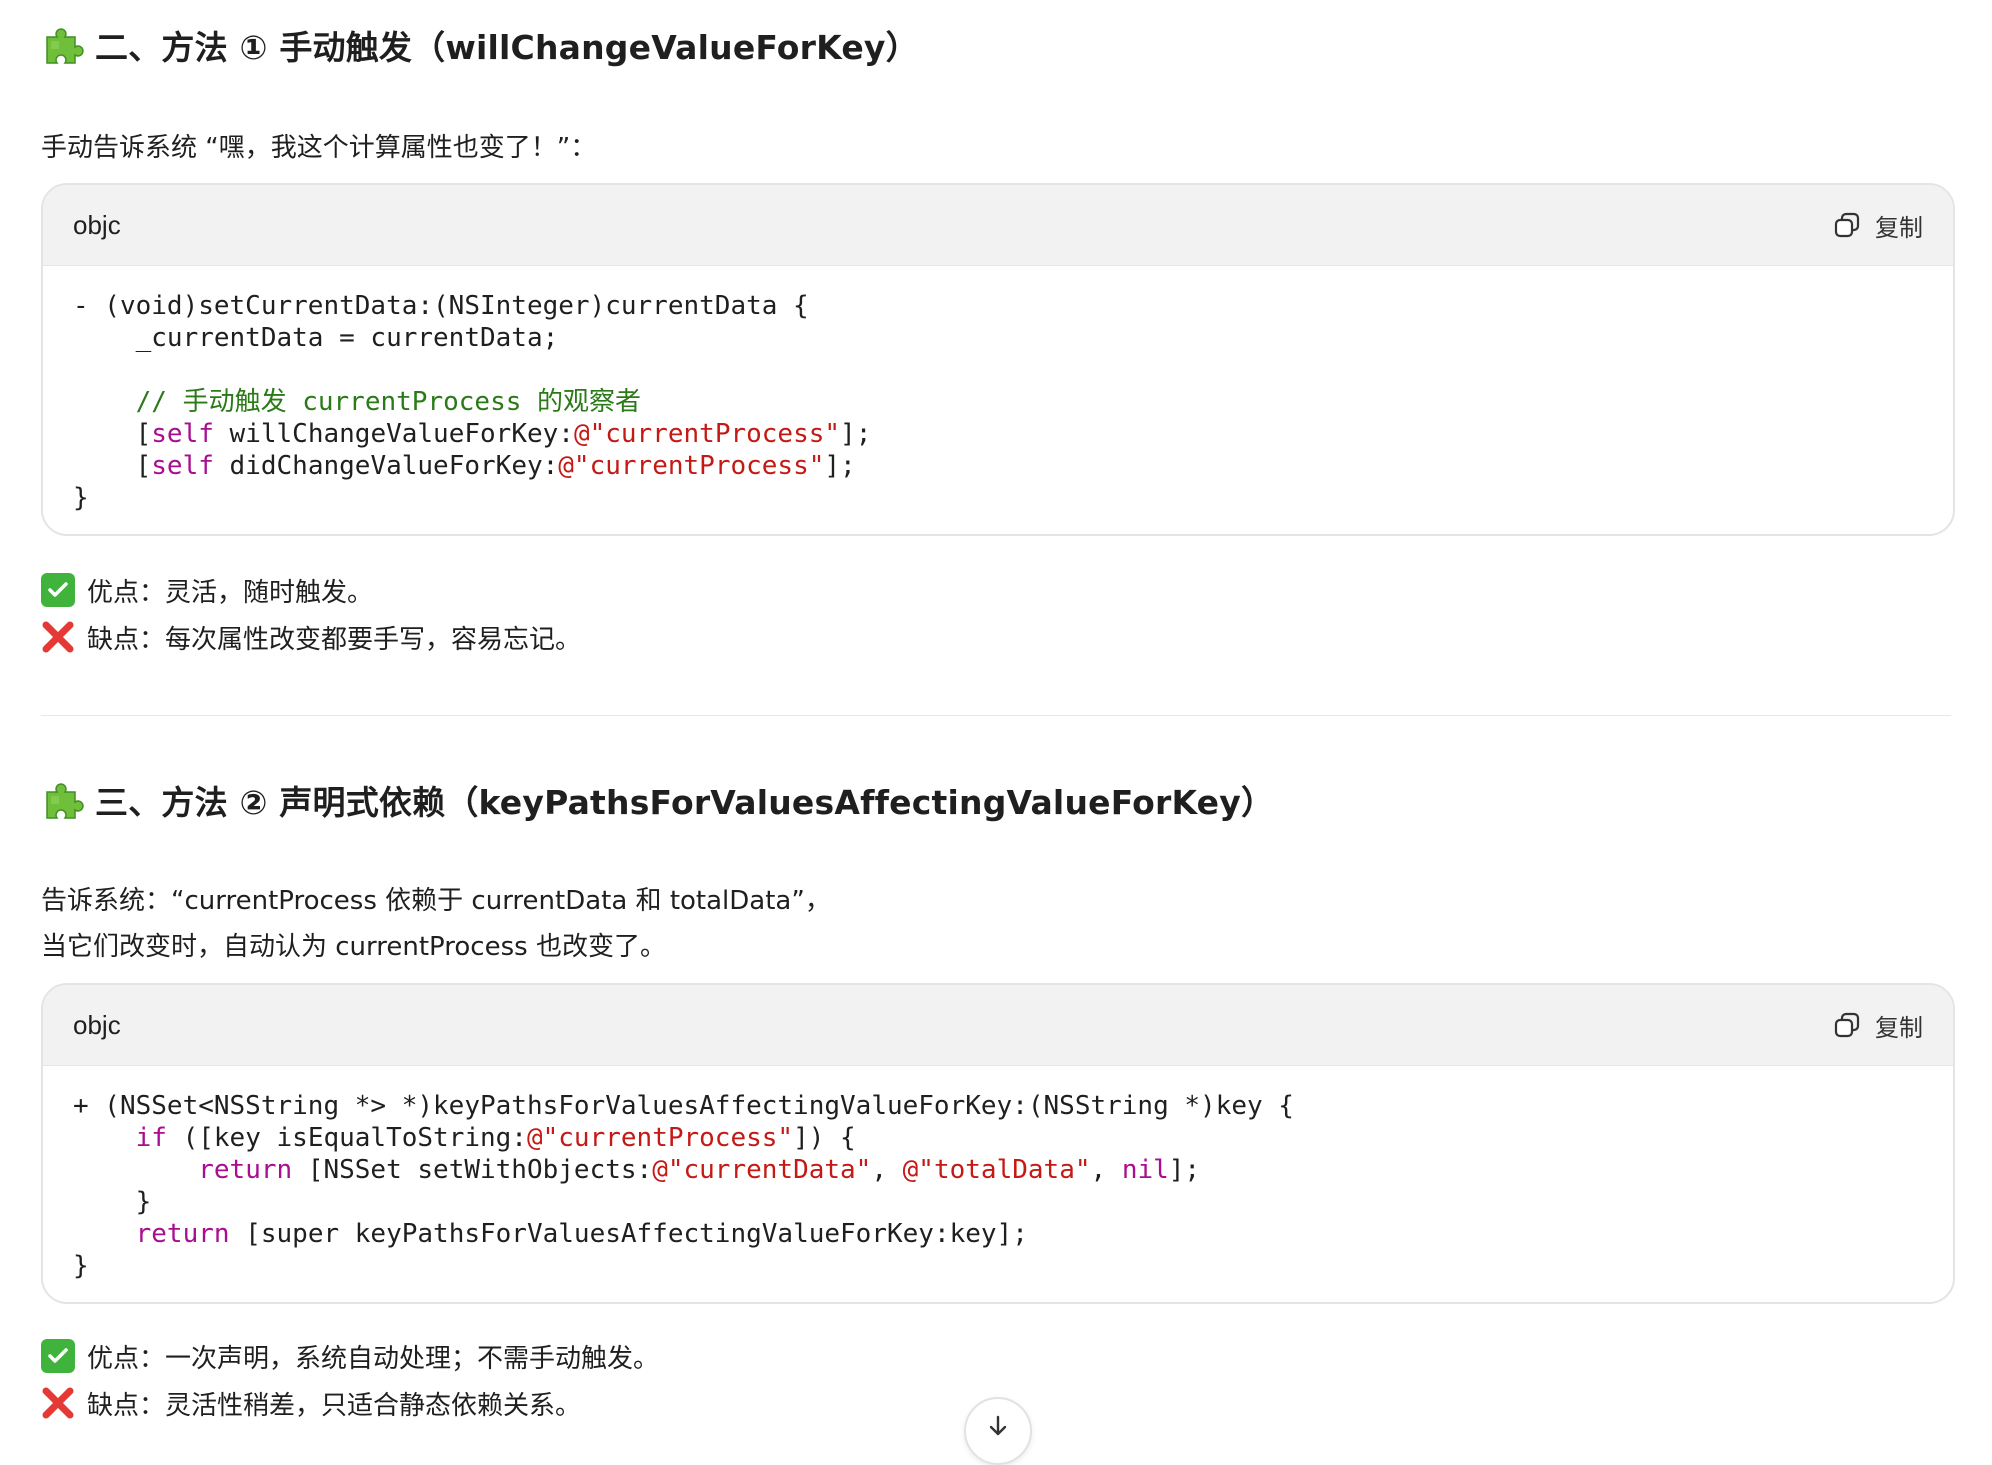 The width and height of the screenshot is (1992, 1465). What do you see at coordinates (230, 592) in the screenshot?
I see `pro-text: 优点：灵活，随时触发。` at bounding box center [230, 592].